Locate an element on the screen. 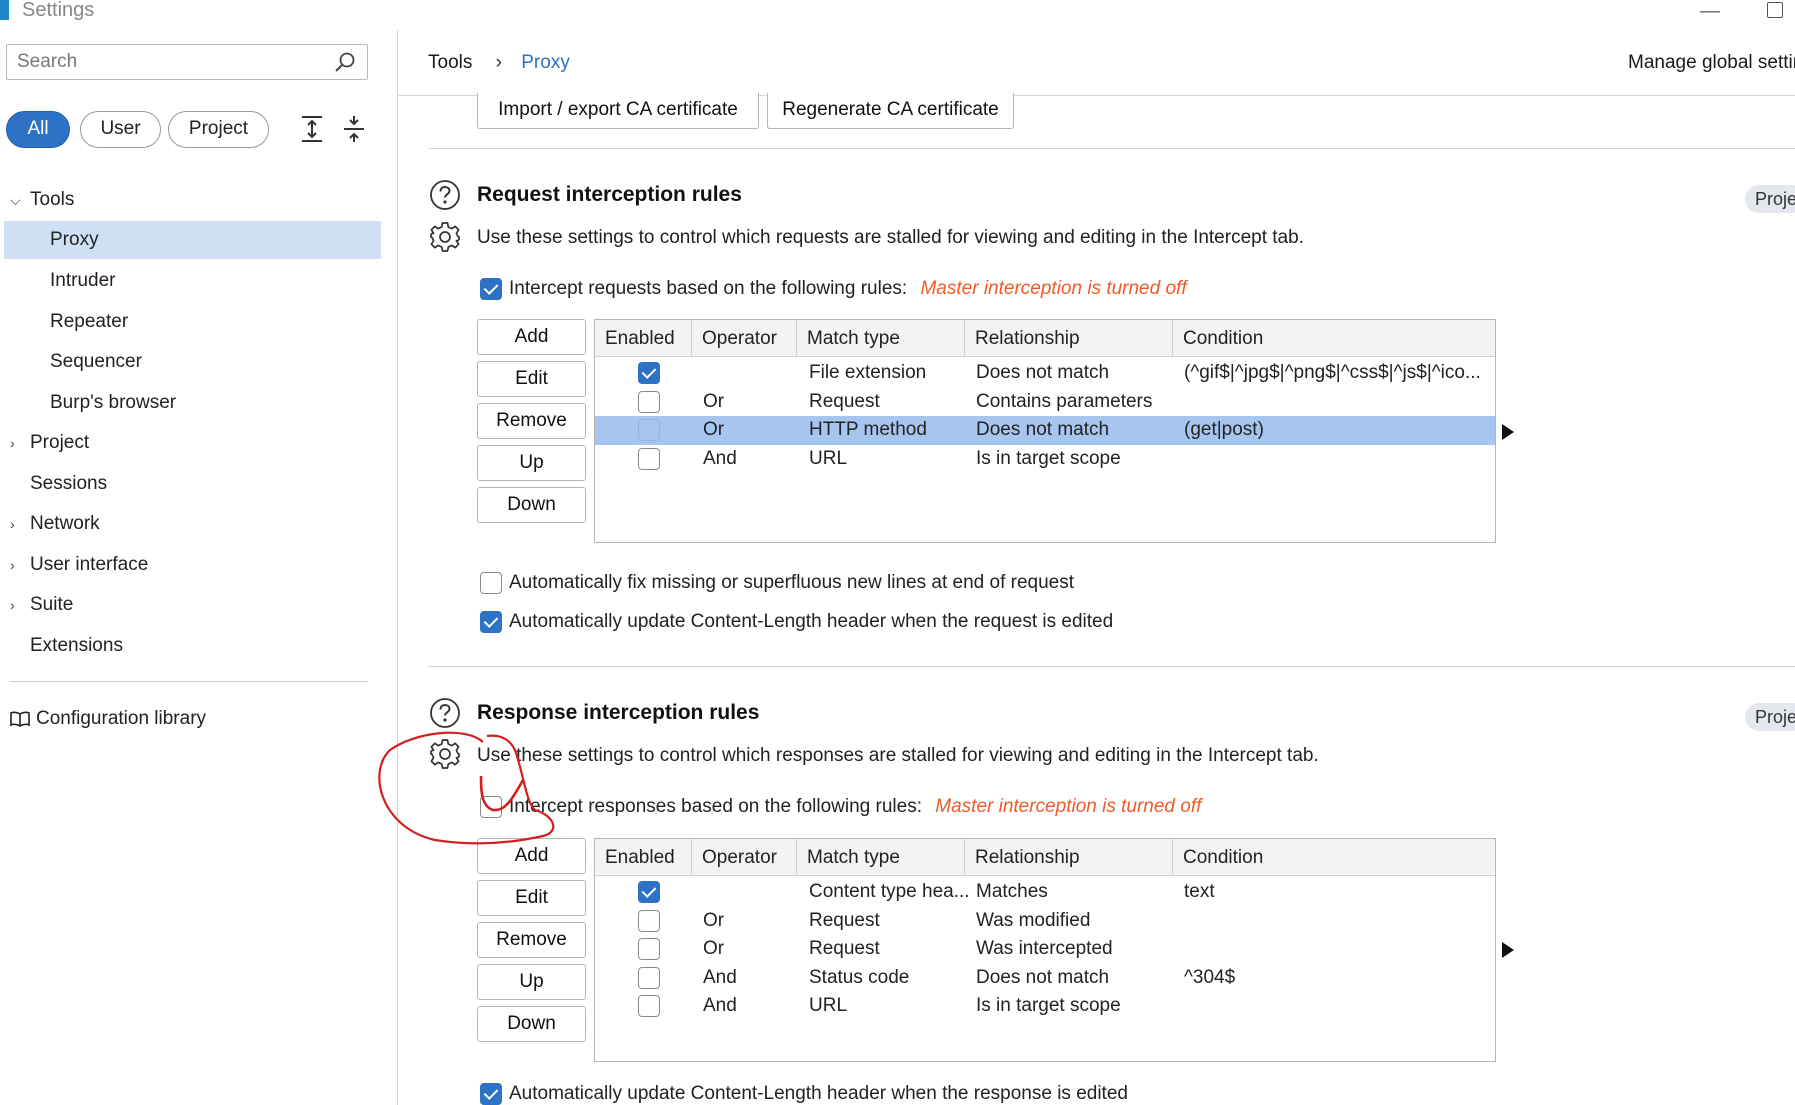  minimize-button: — is located at coordinates (1710, 11).